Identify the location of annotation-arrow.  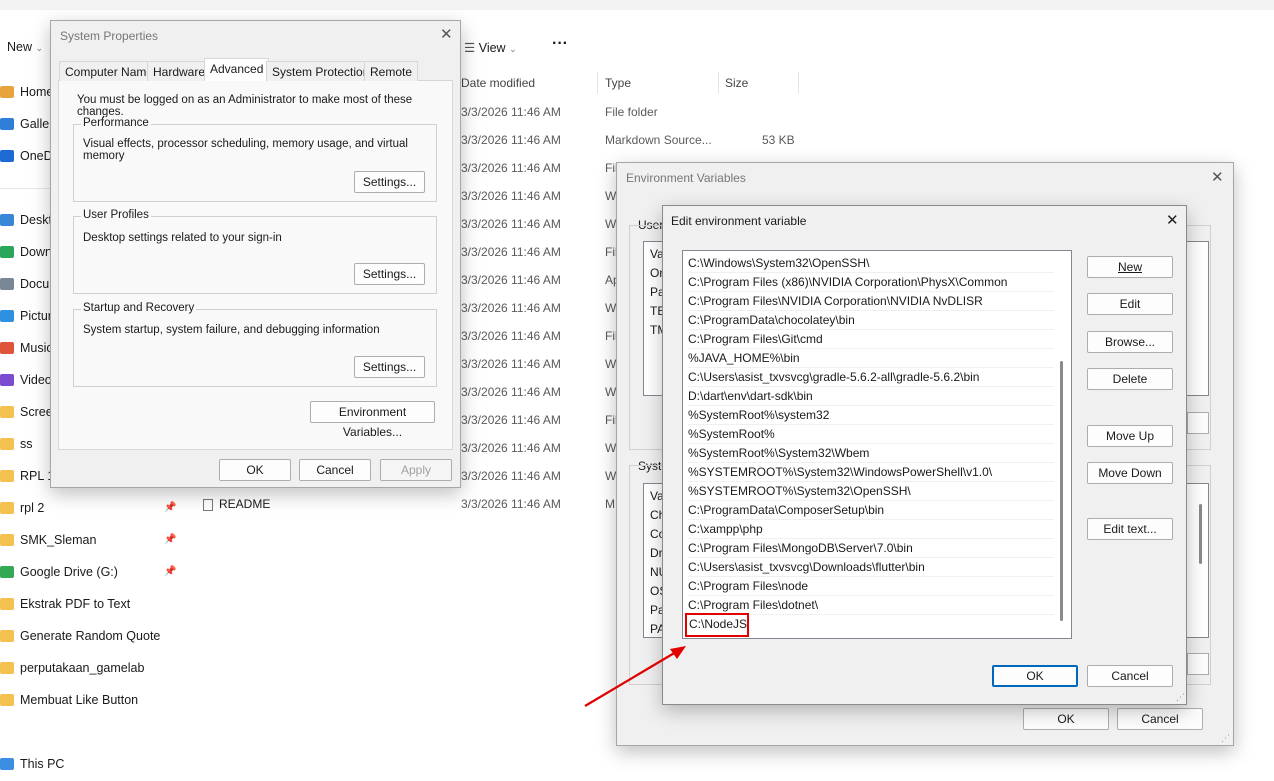
(635, 676).